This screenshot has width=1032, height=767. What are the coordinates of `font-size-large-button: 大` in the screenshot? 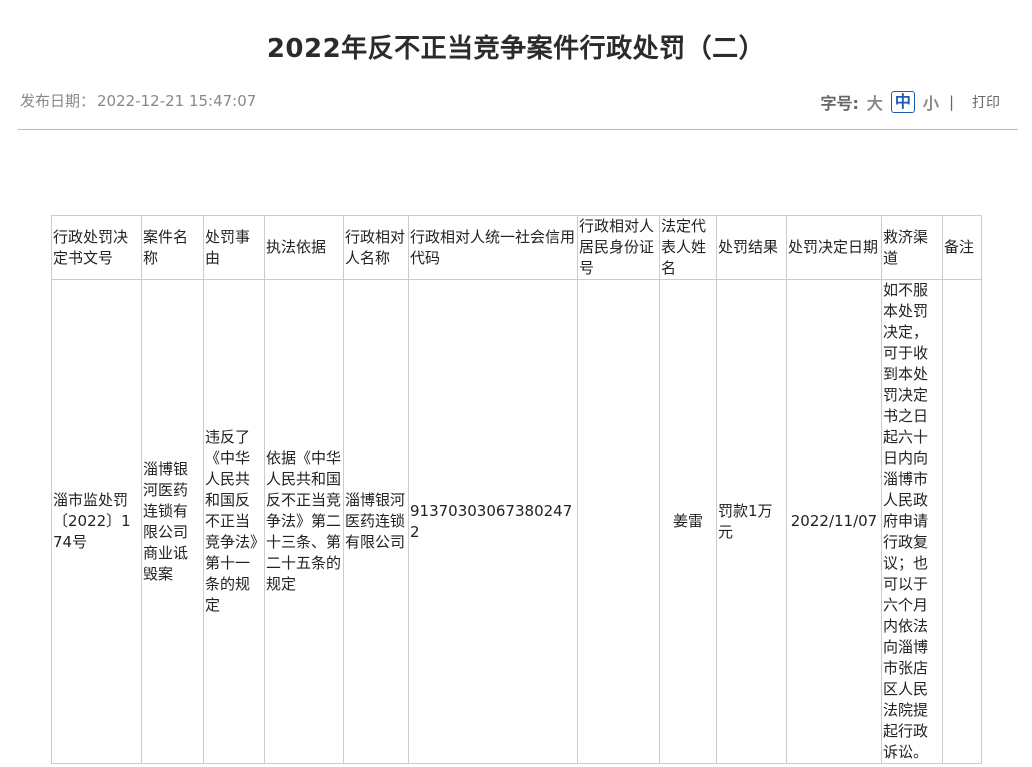 It's located at (875, 102).